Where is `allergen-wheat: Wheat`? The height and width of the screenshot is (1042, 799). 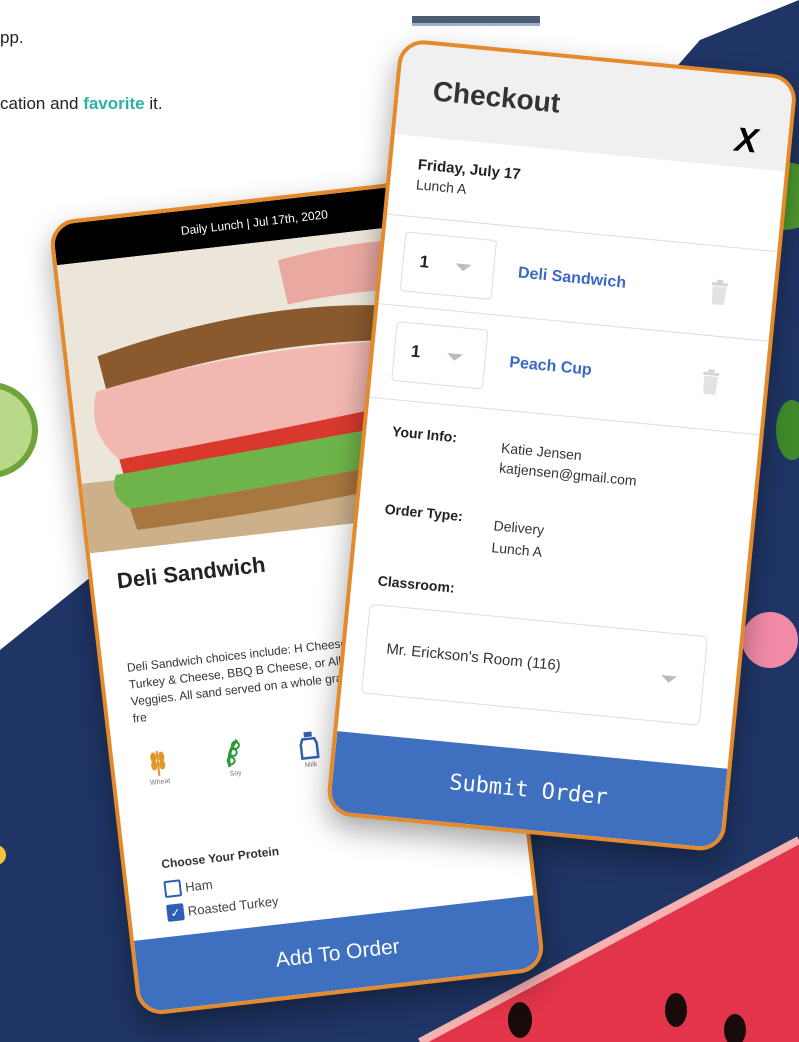
allergen-wheat: Wheat is located at coordinates (158, 766).